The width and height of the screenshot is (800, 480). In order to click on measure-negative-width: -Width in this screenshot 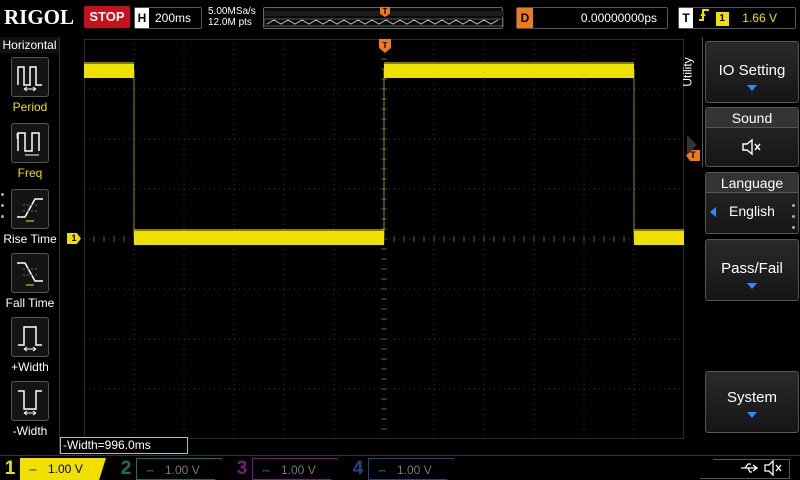, I will do `click(30, 409)`.